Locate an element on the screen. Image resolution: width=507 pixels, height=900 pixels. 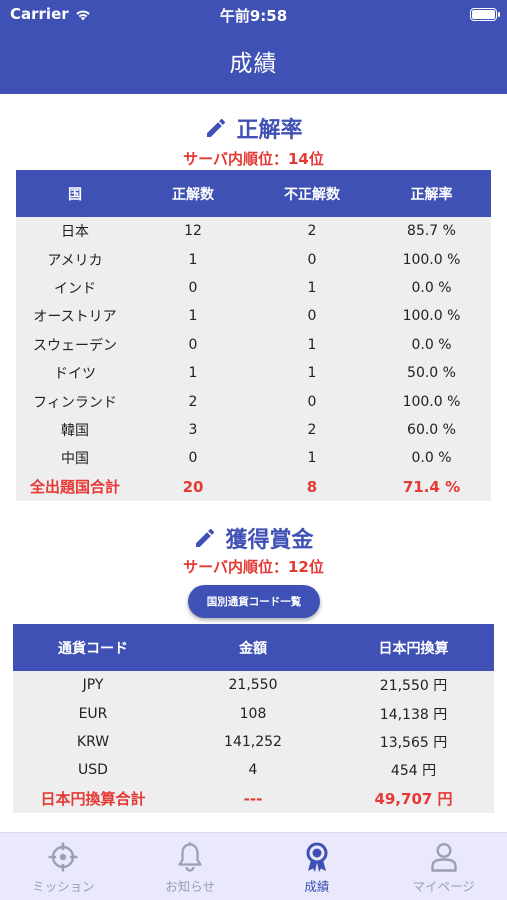
accuracy-header-row: 国 正解数 不正解数 正解率 is located at coordinates (253, 193).